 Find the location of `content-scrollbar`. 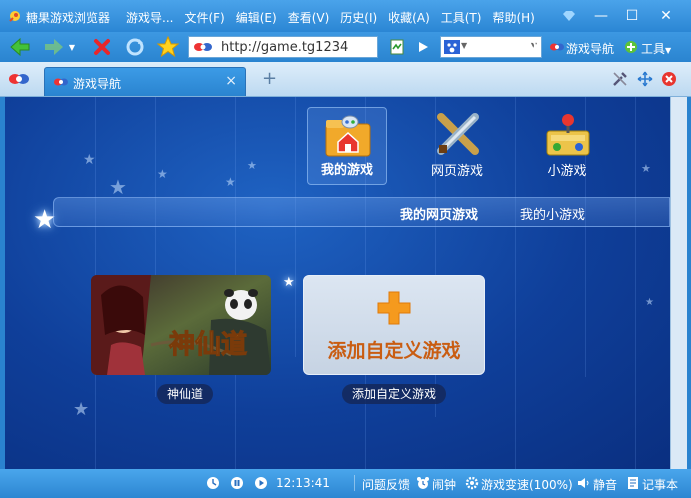

content-scrollbar is located at coordinates (678, 283).